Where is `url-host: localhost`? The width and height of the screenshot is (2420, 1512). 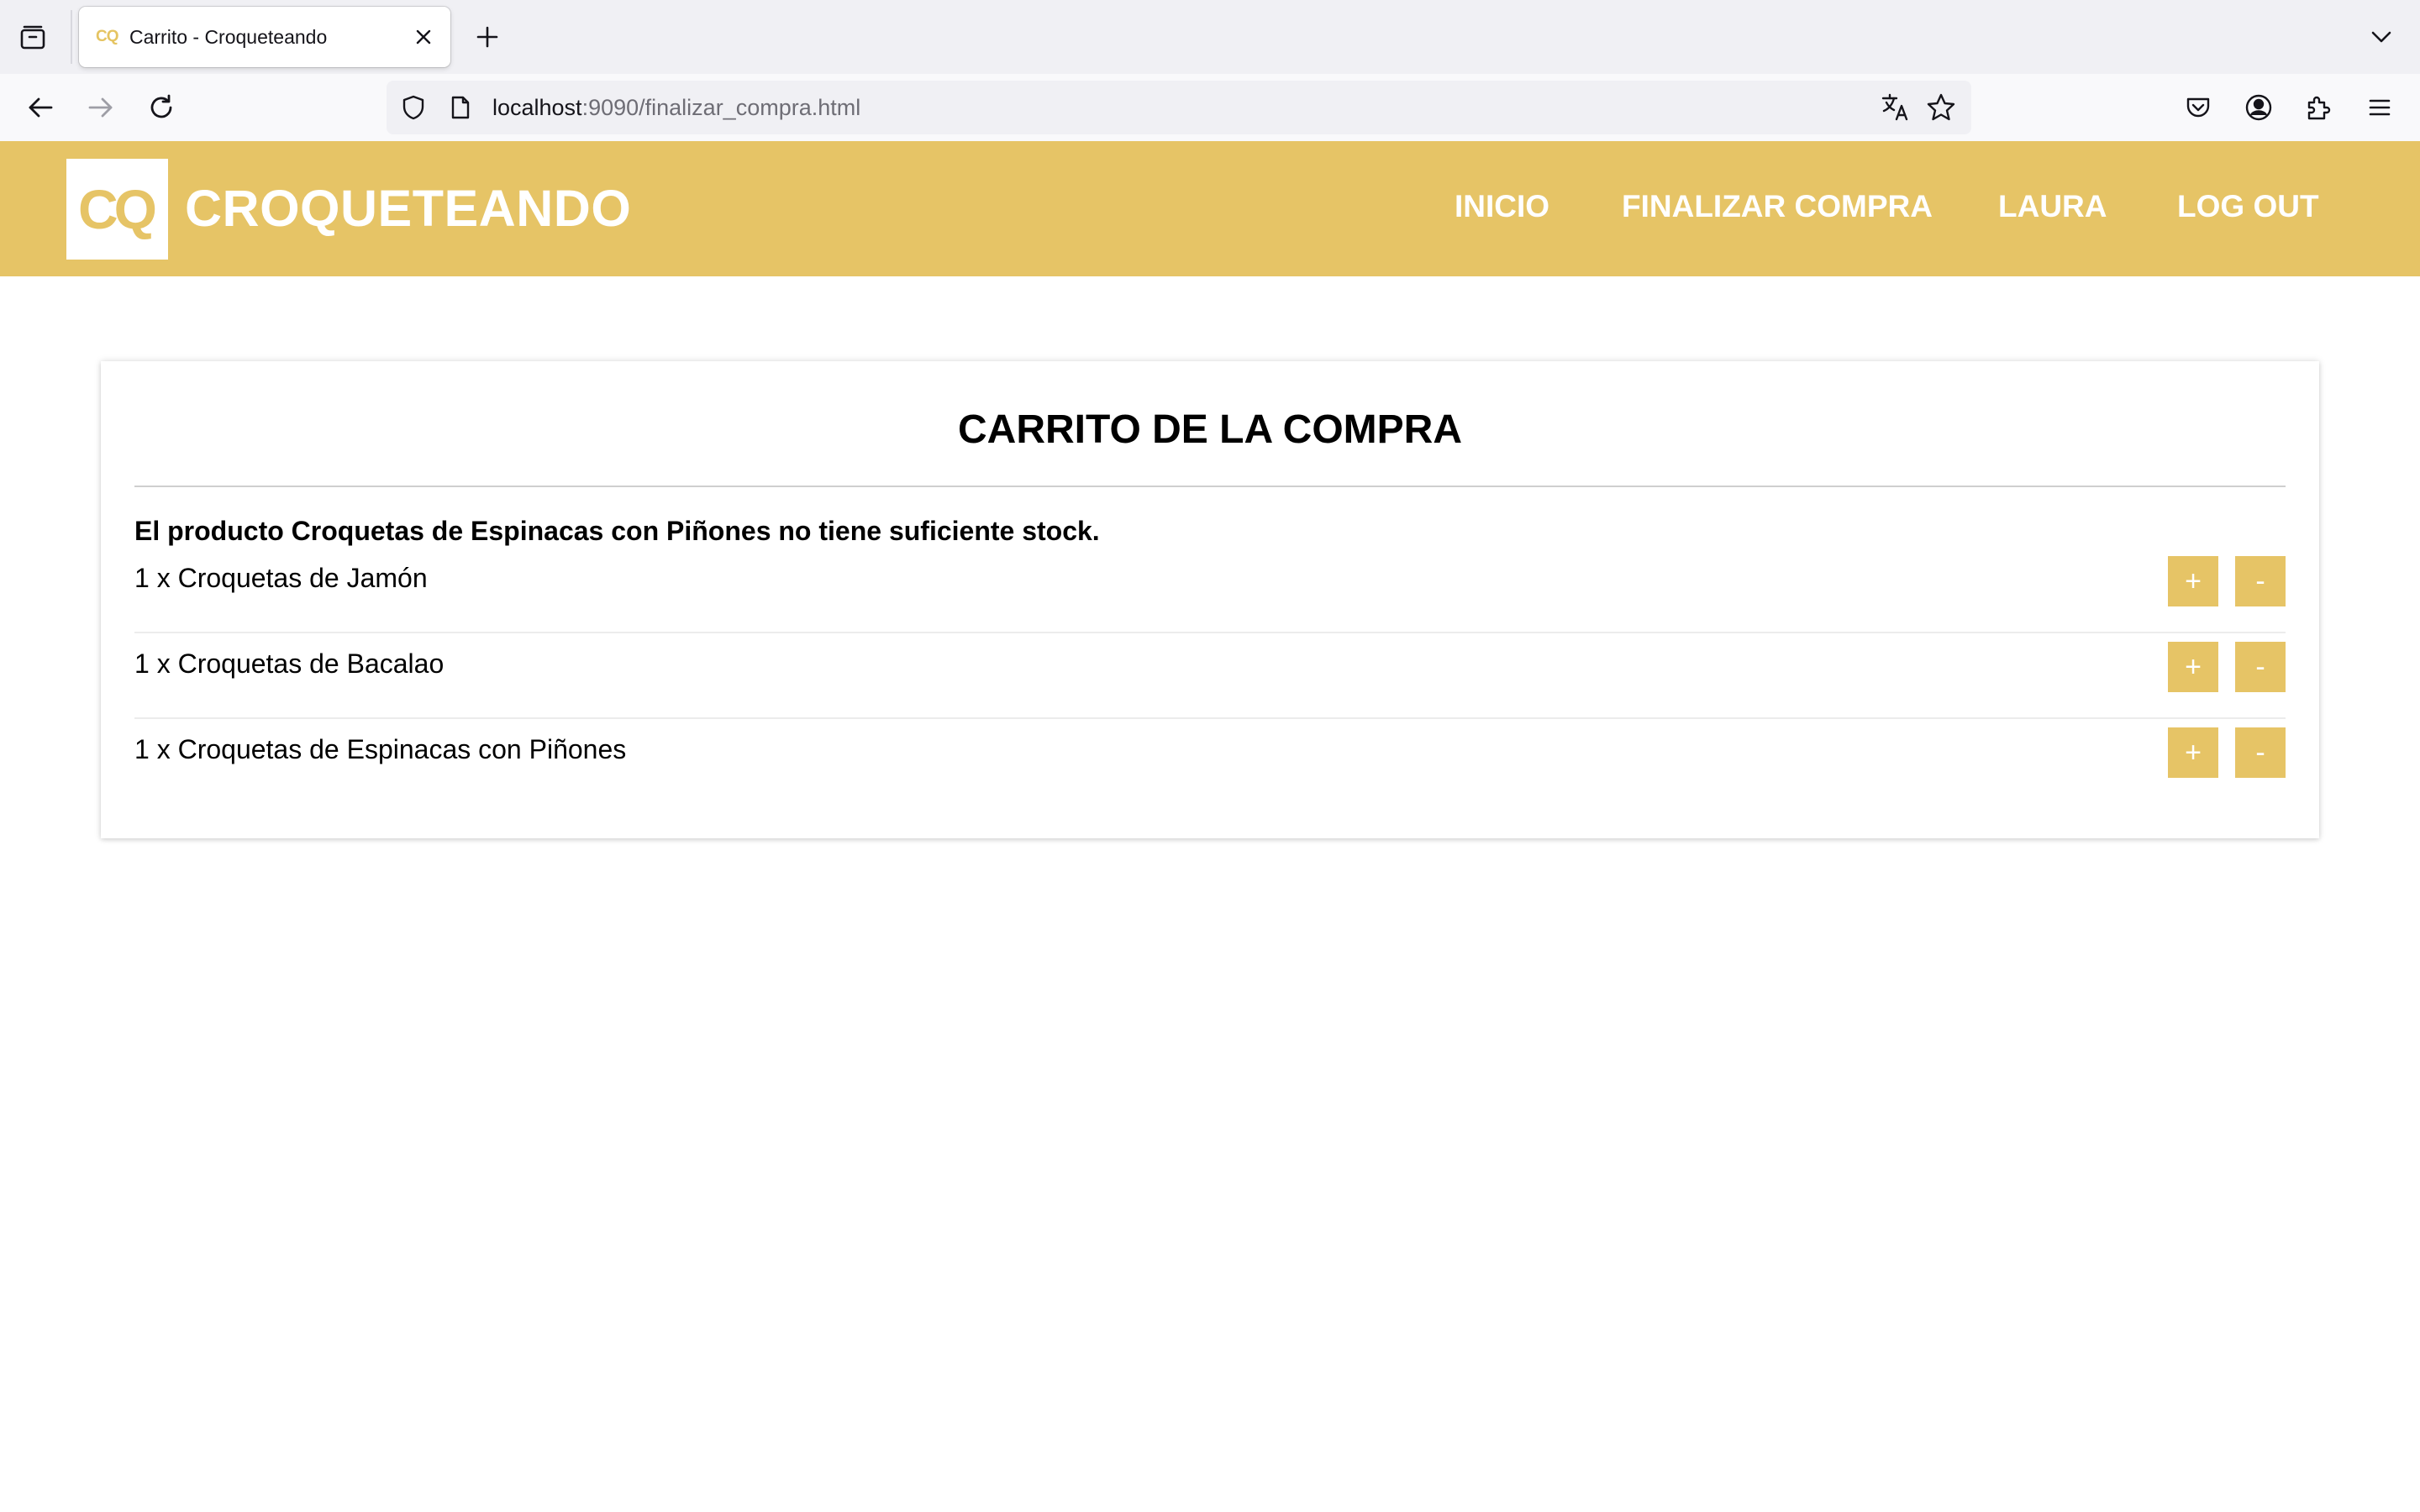 url-host: localhost is located at coordinates (537, 107).